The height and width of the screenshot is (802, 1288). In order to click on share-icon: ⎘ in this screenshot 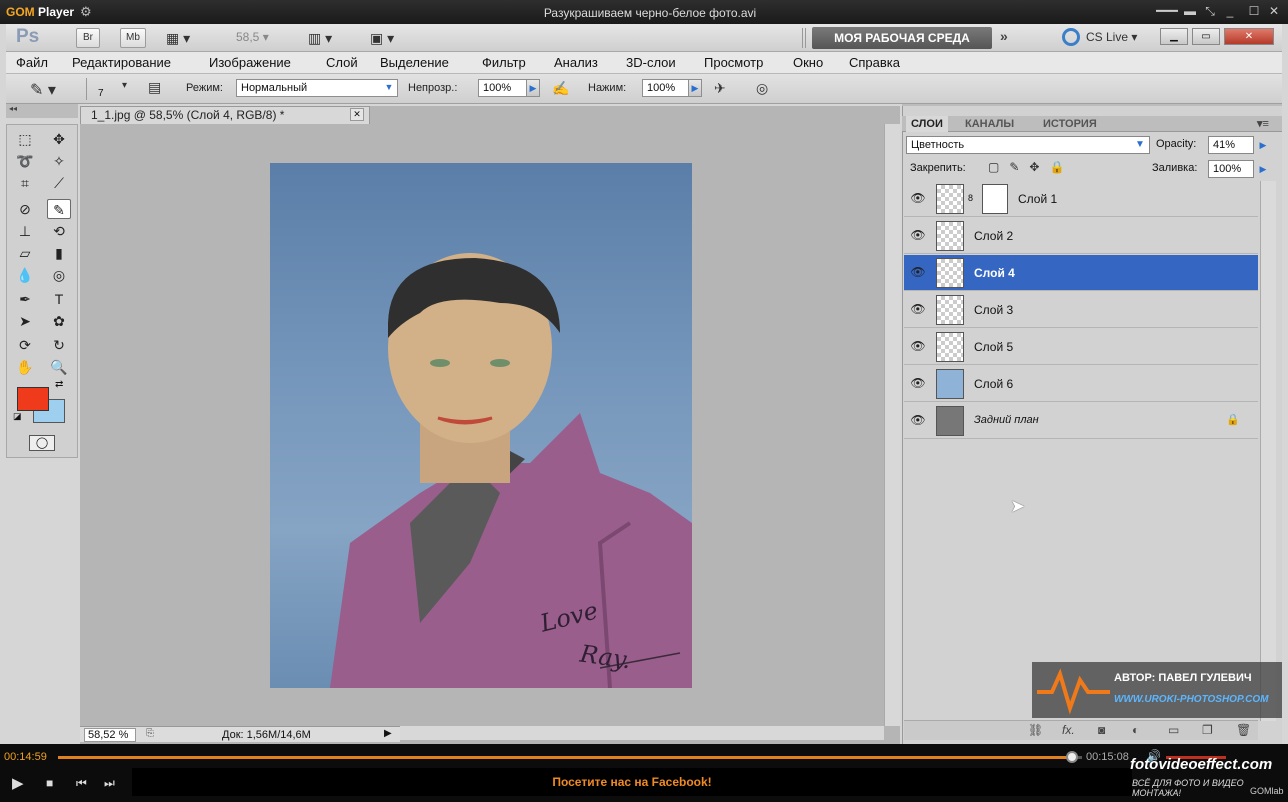, I will do `click(150, 733)`.